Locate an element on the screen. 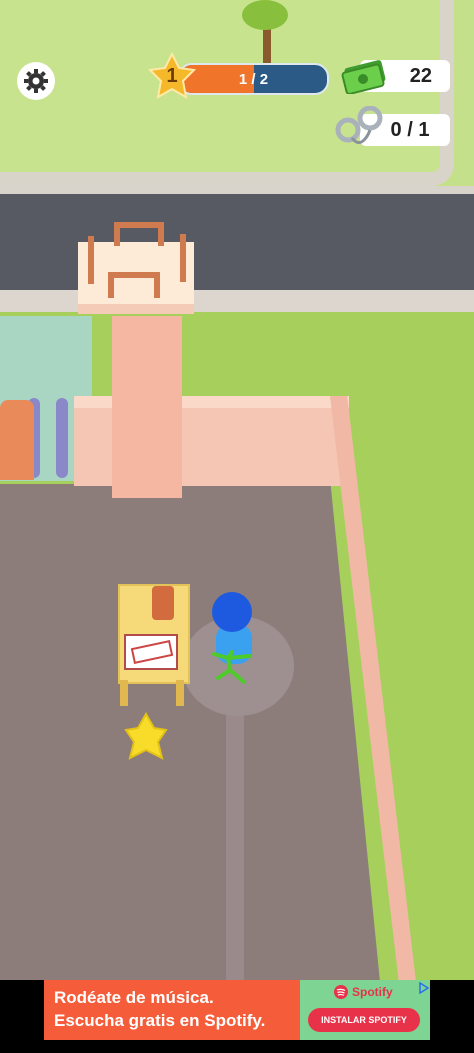  settings-button is located at coordinates (36, 81).